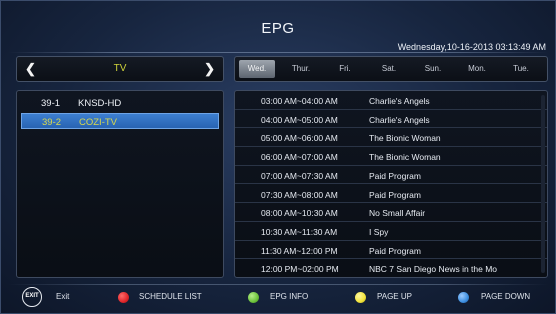 This screenshot has height=314, width=556. I want to click on page-title: EPG, so click(278, 28).